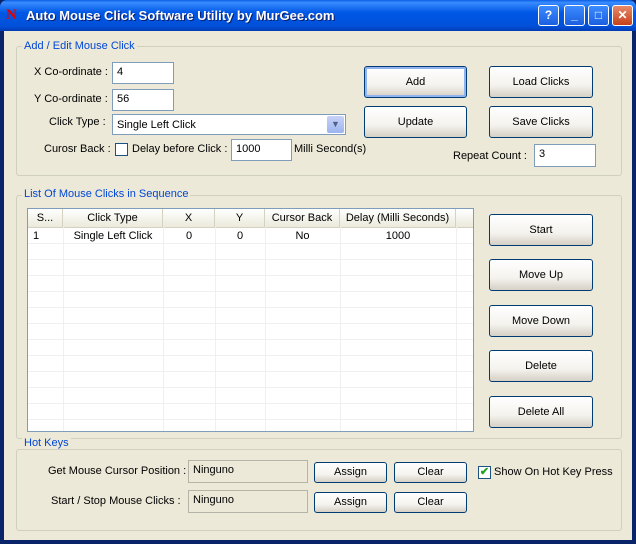 Image resolution: width=636 pixels, height=544 pixels. I want to click on help-icon: ?, so click(548, 15).